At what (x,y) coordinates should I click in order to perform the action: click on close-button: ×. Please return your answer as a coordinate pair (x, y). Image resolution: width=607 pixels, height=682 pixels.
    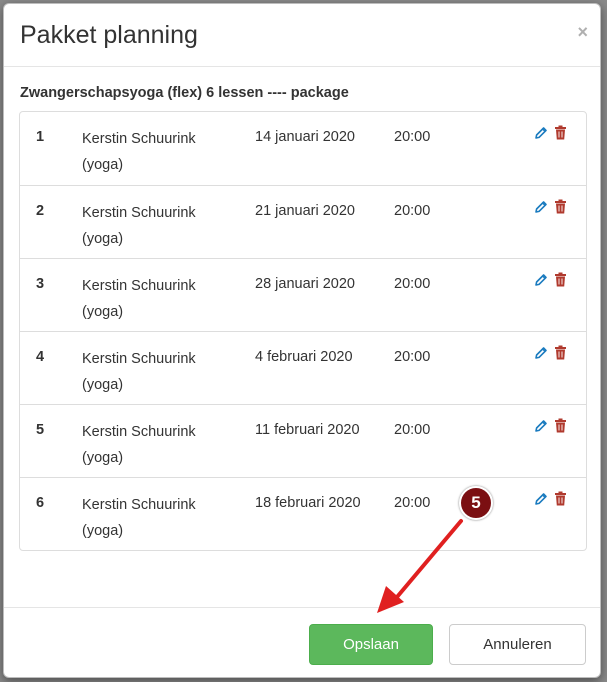
    Looking at the image, I should click on (582, 32).